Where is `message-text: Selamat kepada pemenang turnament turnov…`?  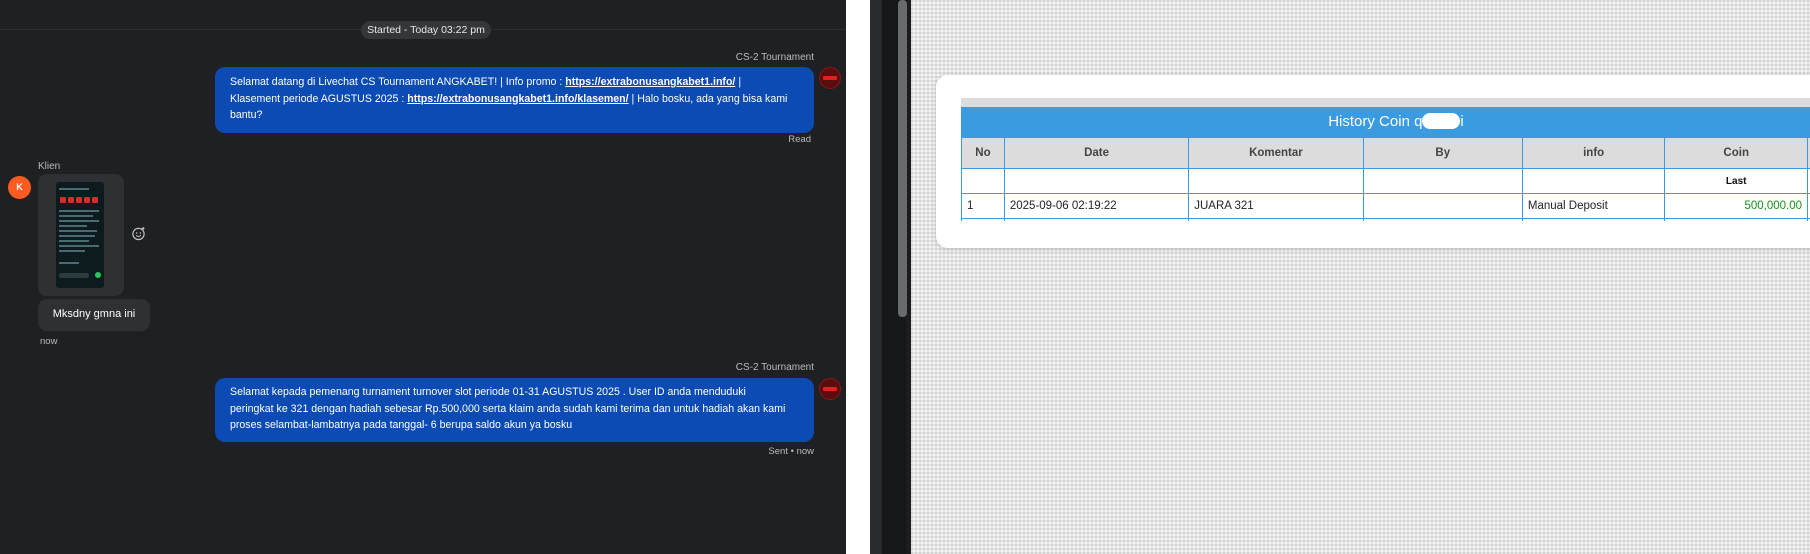
message-text: Selamat kepada pemenang turnament turnov… is located at coordinates (488, 392).